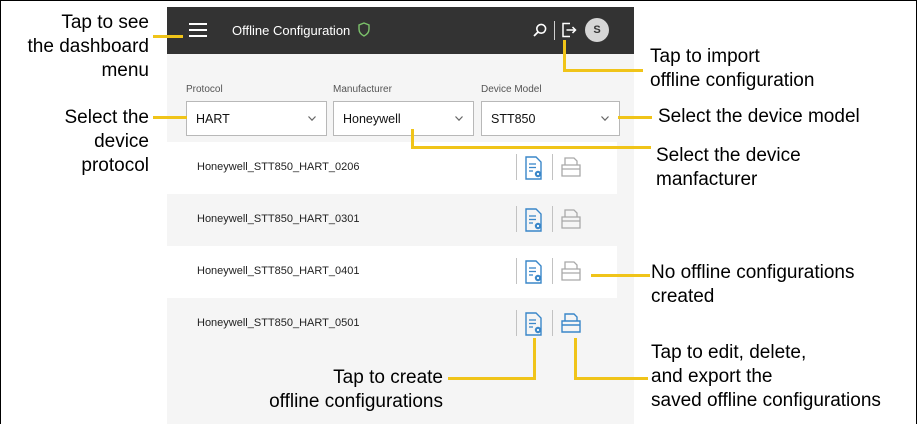 This screenshot has height=424, width=917. What do you see at coordinates (121, 141) in the screenshot?
I see `annotation-line: device` at bounding box center [121, 141].